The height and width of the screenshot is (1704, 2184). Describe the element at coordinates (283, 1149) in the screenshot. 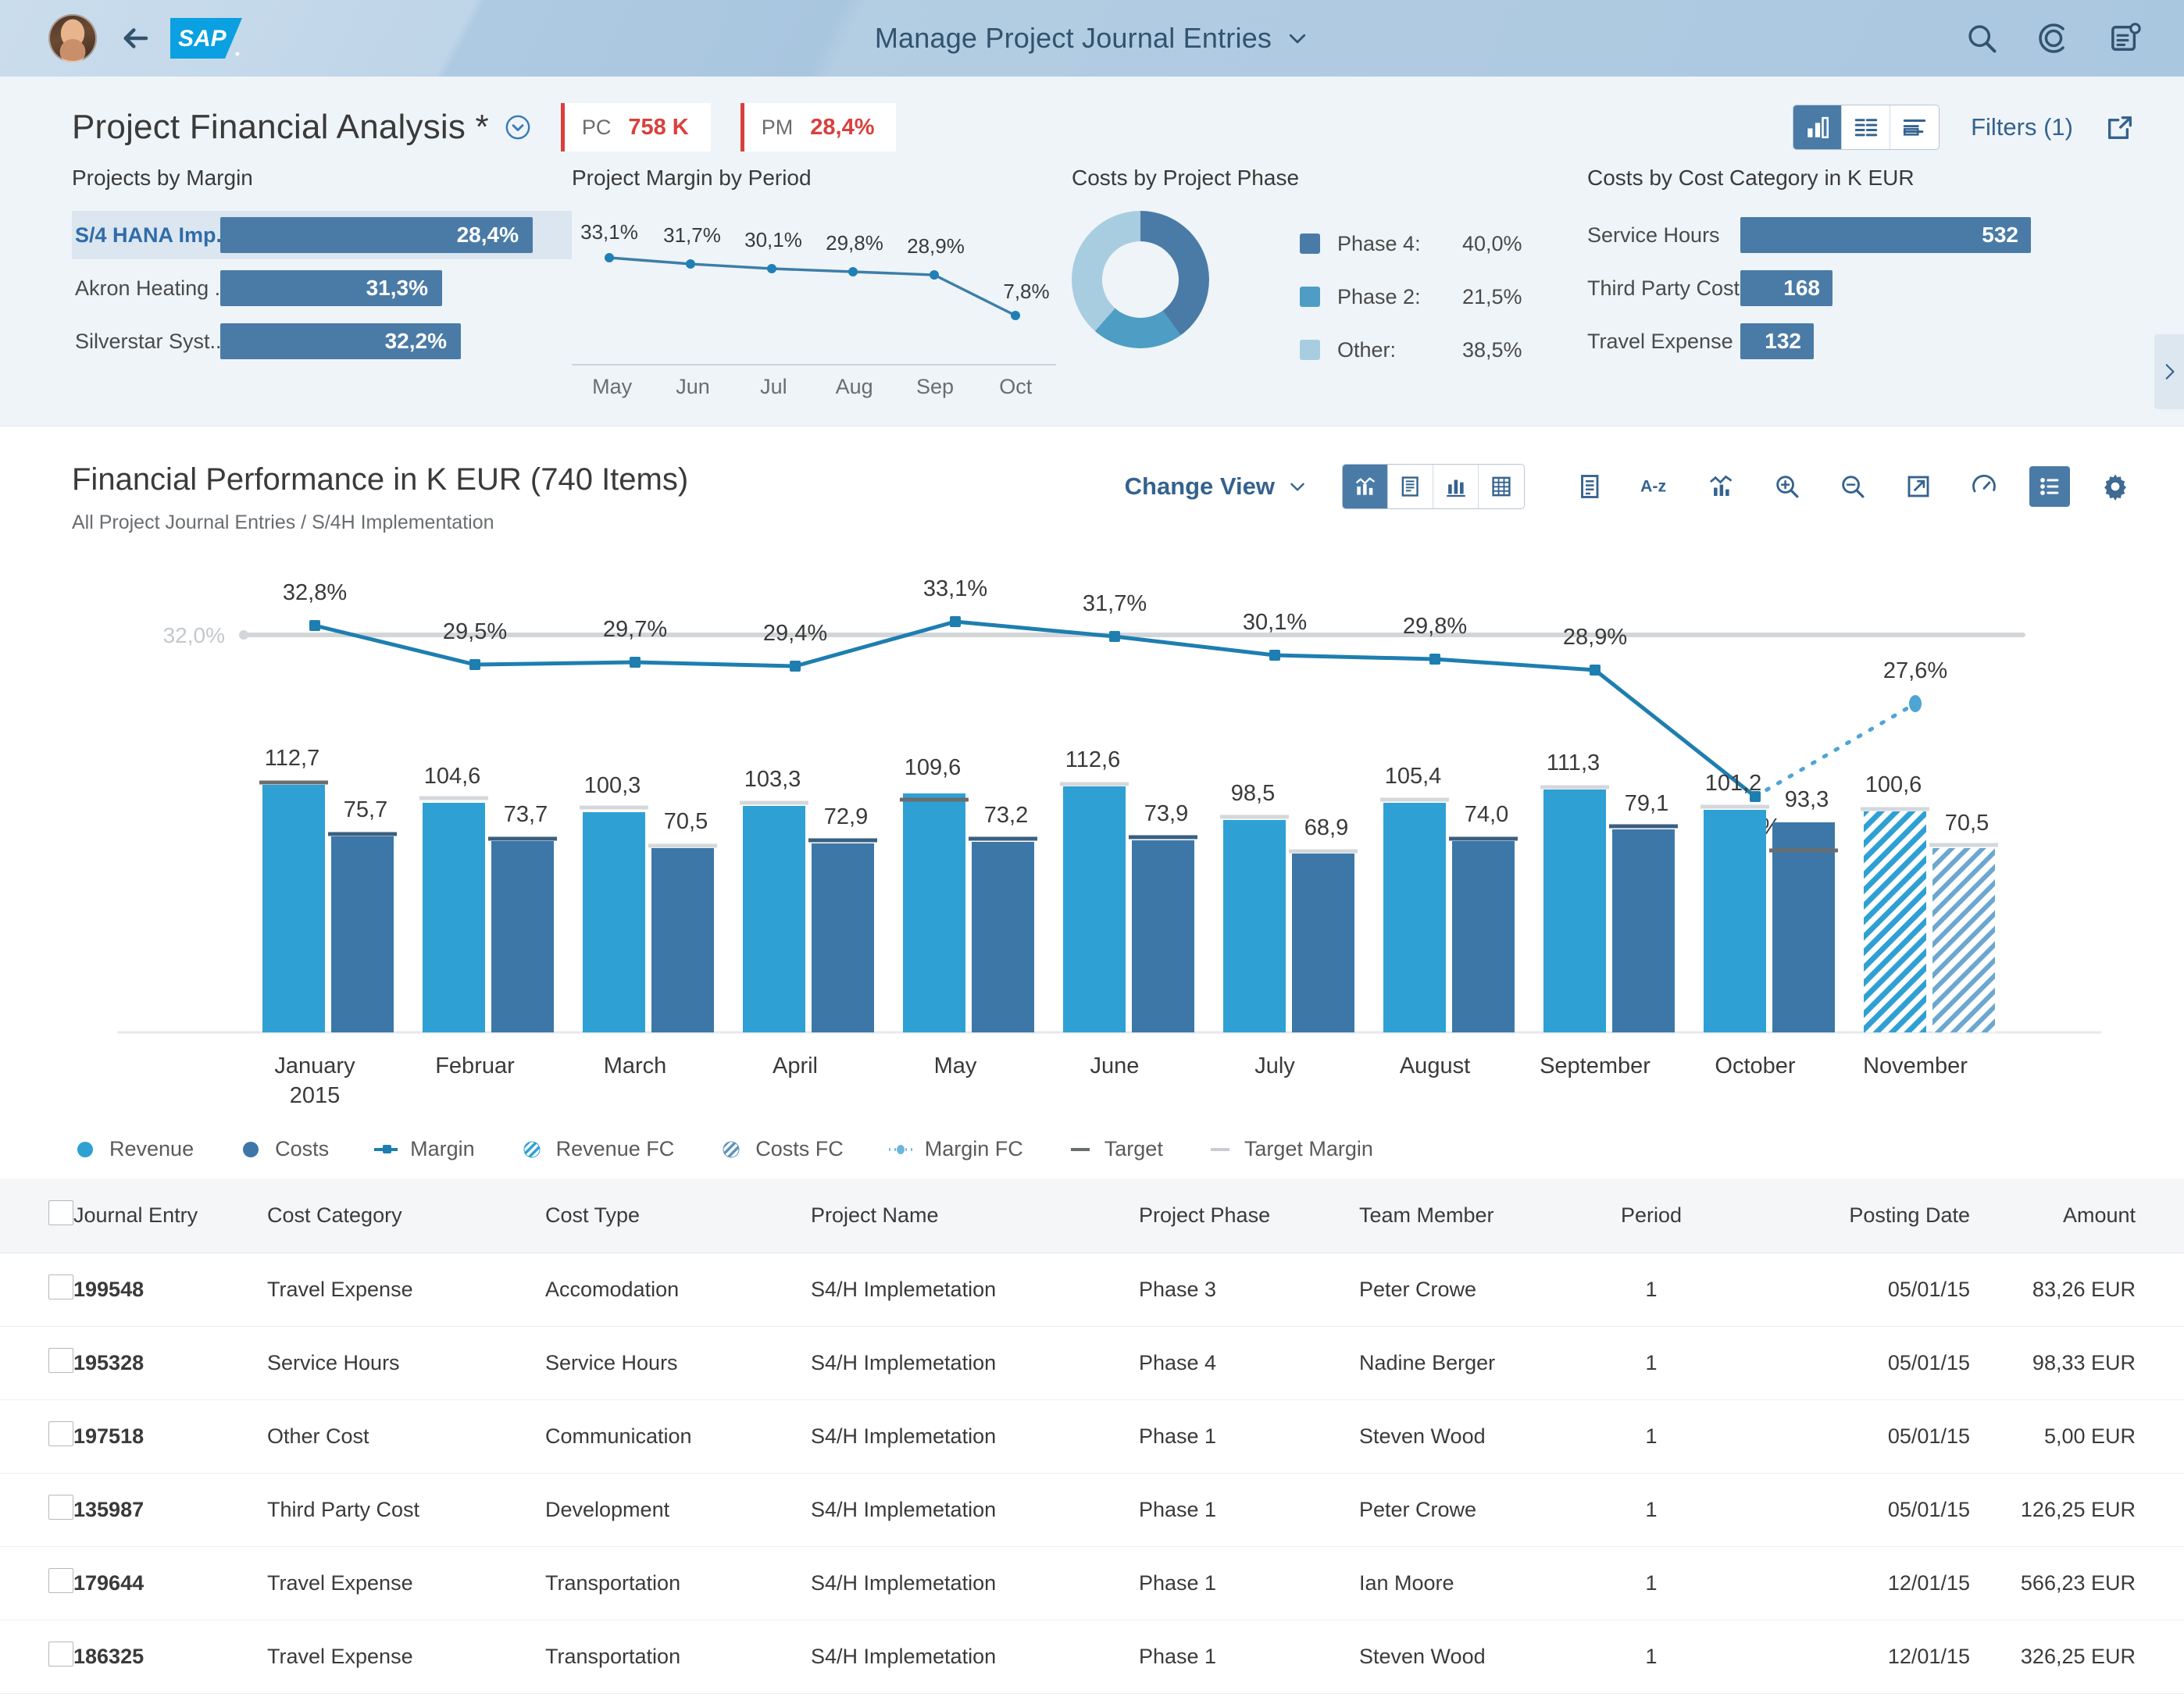

I see `legend-item-costs: Costs` at that location.